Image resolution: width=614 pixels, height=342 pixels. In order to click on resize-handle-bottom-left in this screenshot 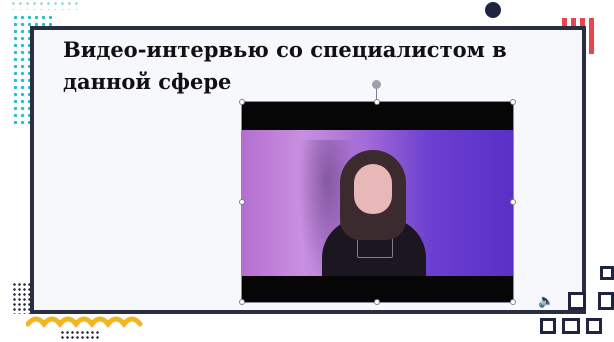, I will do `click(242, 302)`.